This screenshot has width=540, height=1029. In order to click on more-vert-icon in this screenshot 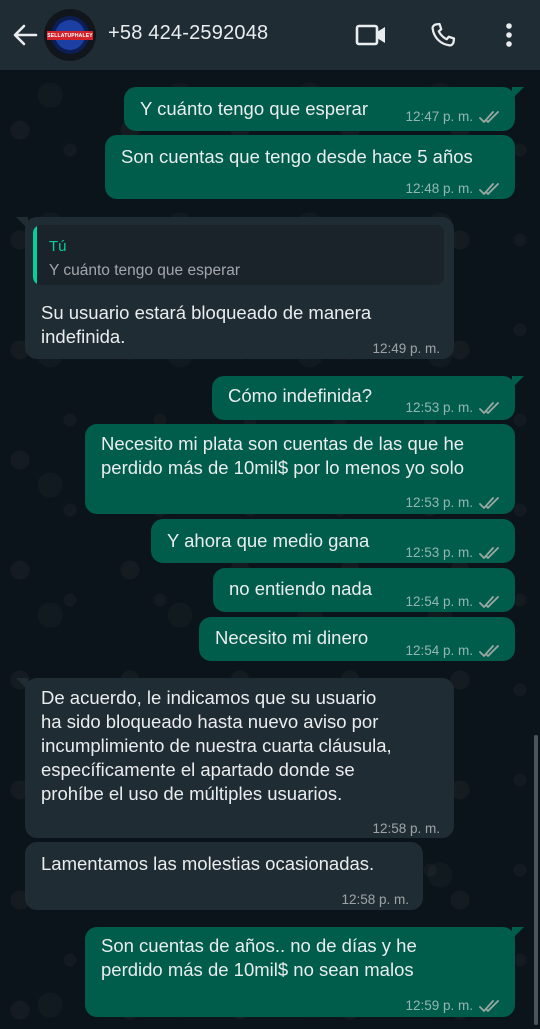, I will do `click(509, 35)`.